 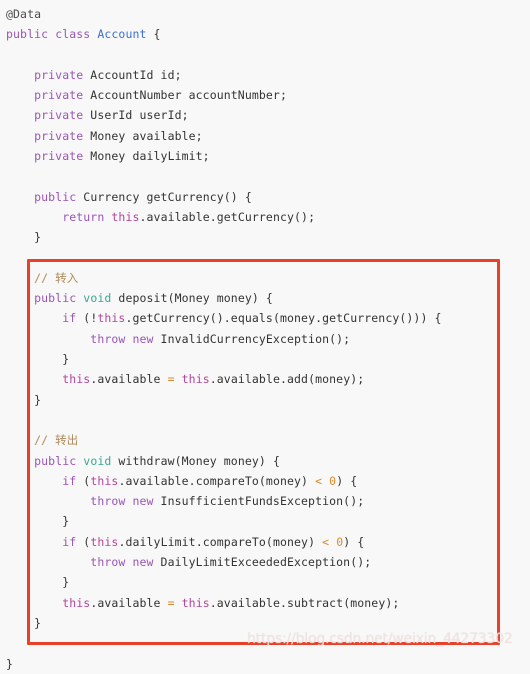 I want to click on code-token-plain: deposit(Money money) {, so click(x=192, y=298).